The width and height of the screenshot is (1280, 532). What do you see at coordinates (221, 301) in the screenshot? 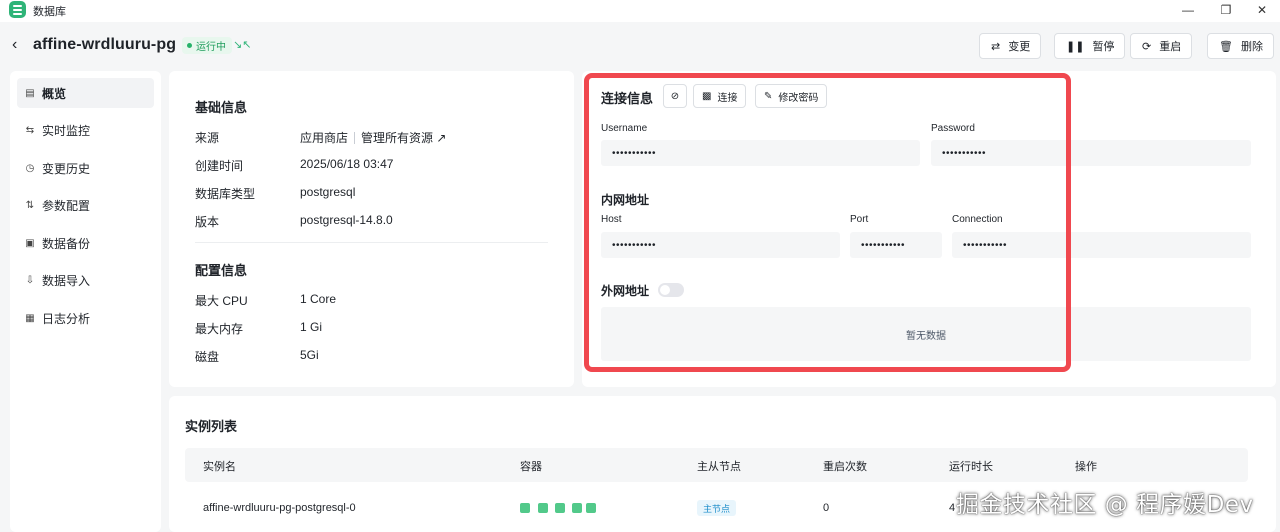
I see `cpu-label: 最大 CPU` at bounding box center [221, 301].